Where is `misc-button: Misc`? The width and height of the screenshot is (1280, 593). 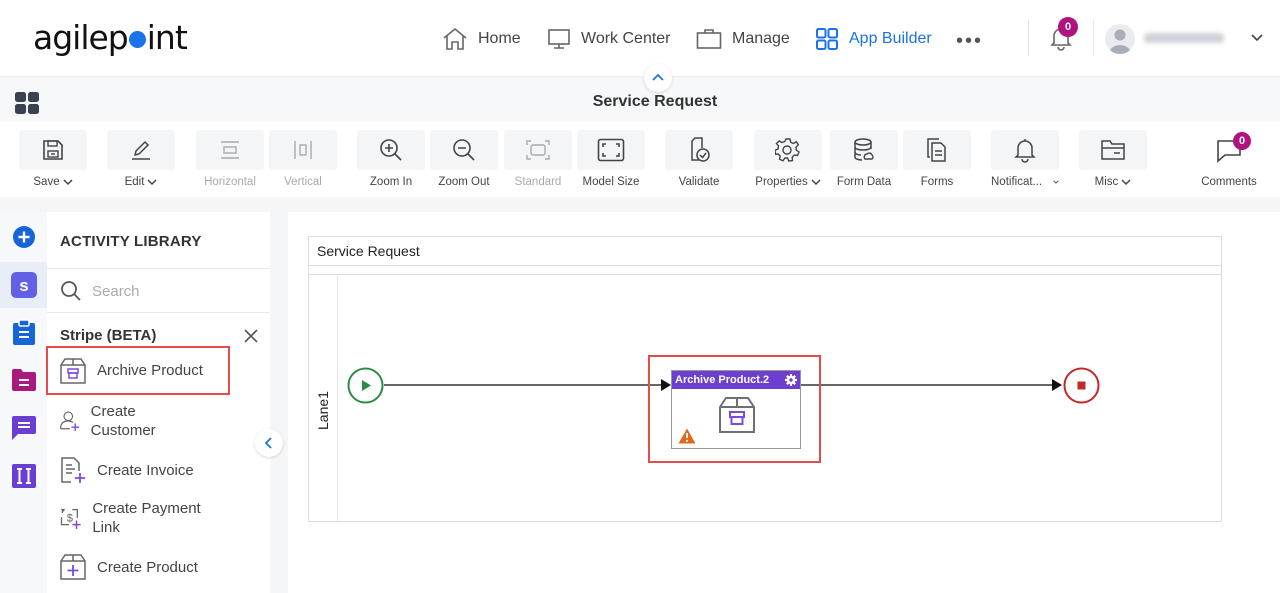 misc-button: Misc is located at coordinates (1113, 159).